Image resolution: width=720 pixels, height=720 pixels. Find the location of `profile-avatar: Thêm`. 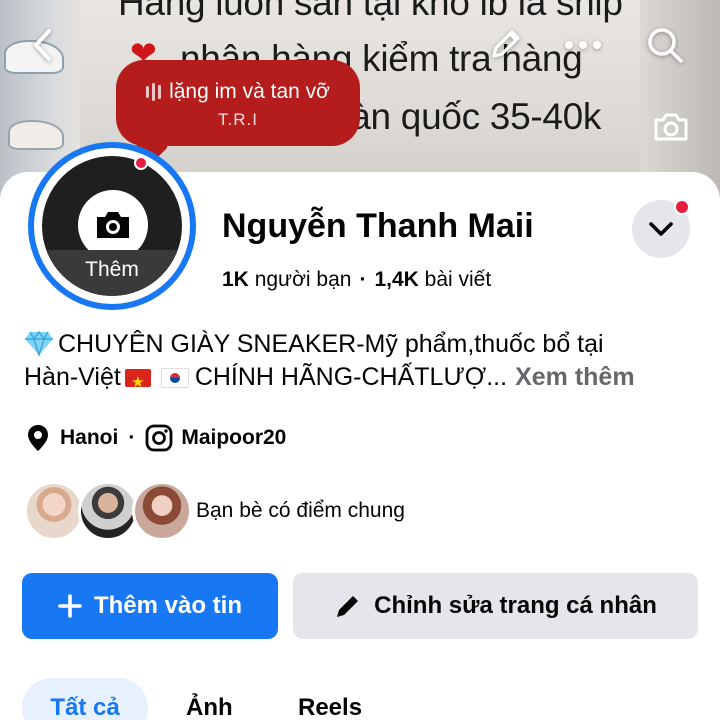

profile-avatar: Thêm is located at coordinates (112, 226).